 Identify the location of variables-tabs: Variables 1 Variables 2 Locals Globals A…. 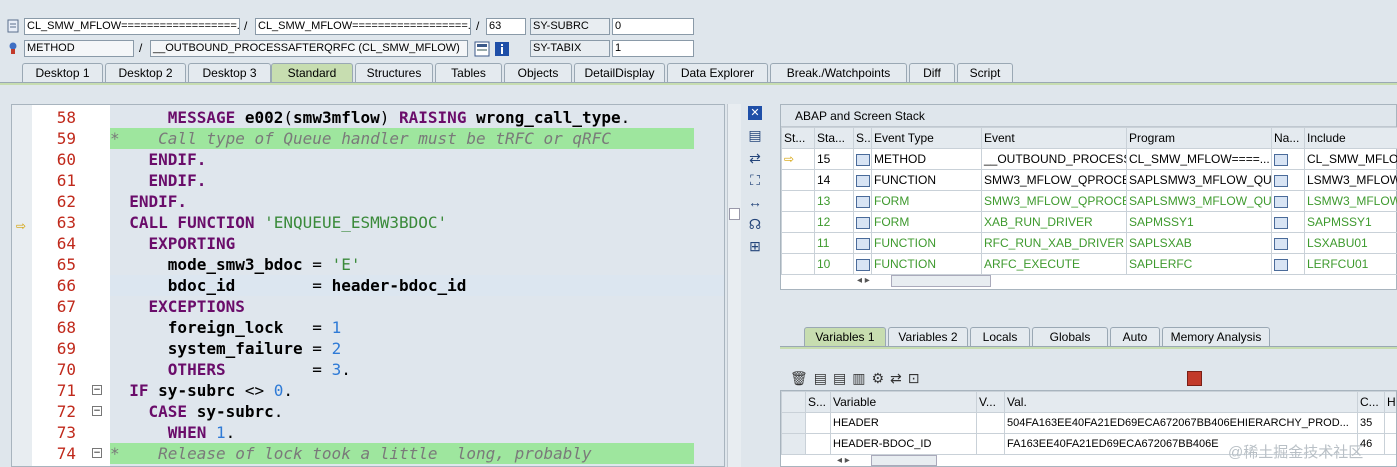
(1088, 336).